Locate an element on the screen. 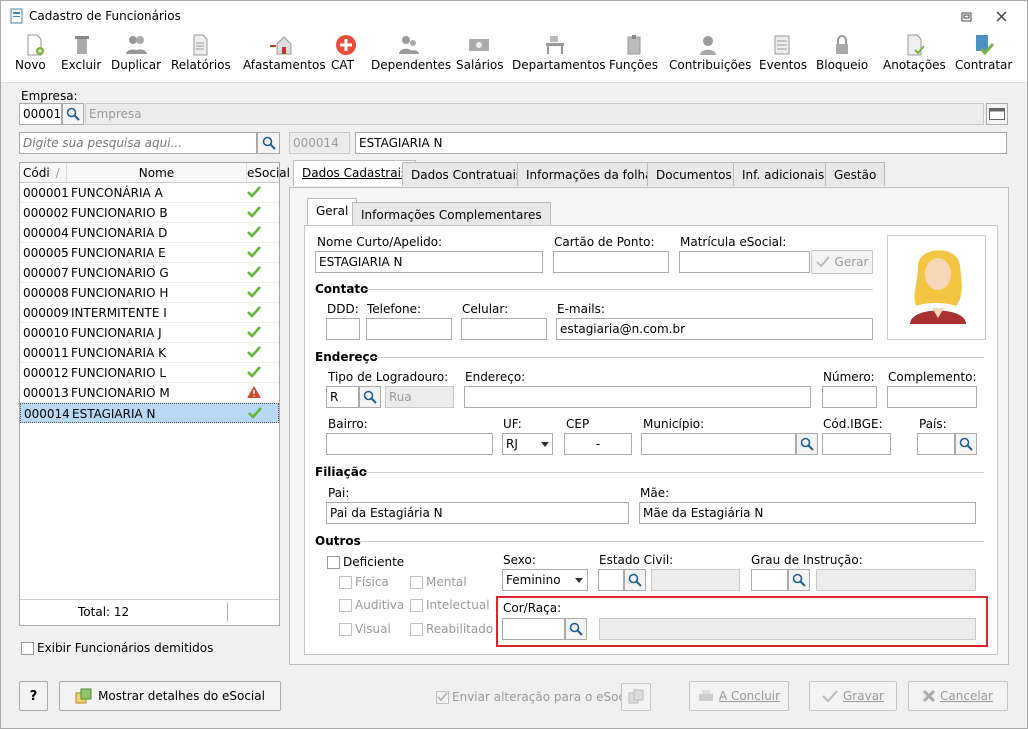  pai-input: Pai da Estagiária N is located at coordinates (477, 513).